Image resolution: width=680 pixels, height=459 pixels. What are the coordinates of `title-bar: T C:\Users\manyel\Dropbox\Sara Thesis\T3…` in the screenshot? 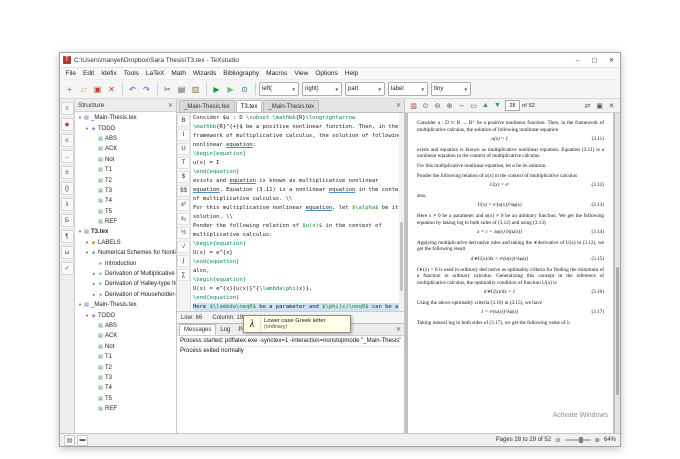 It's located at (340, 60).